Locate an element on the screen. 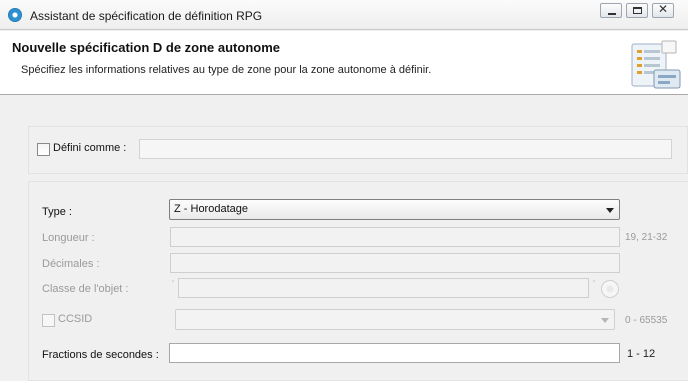 Image resolution: width=688 pixels, height=381 pixels. classe-objet-field is located at coordinates (383, 288).